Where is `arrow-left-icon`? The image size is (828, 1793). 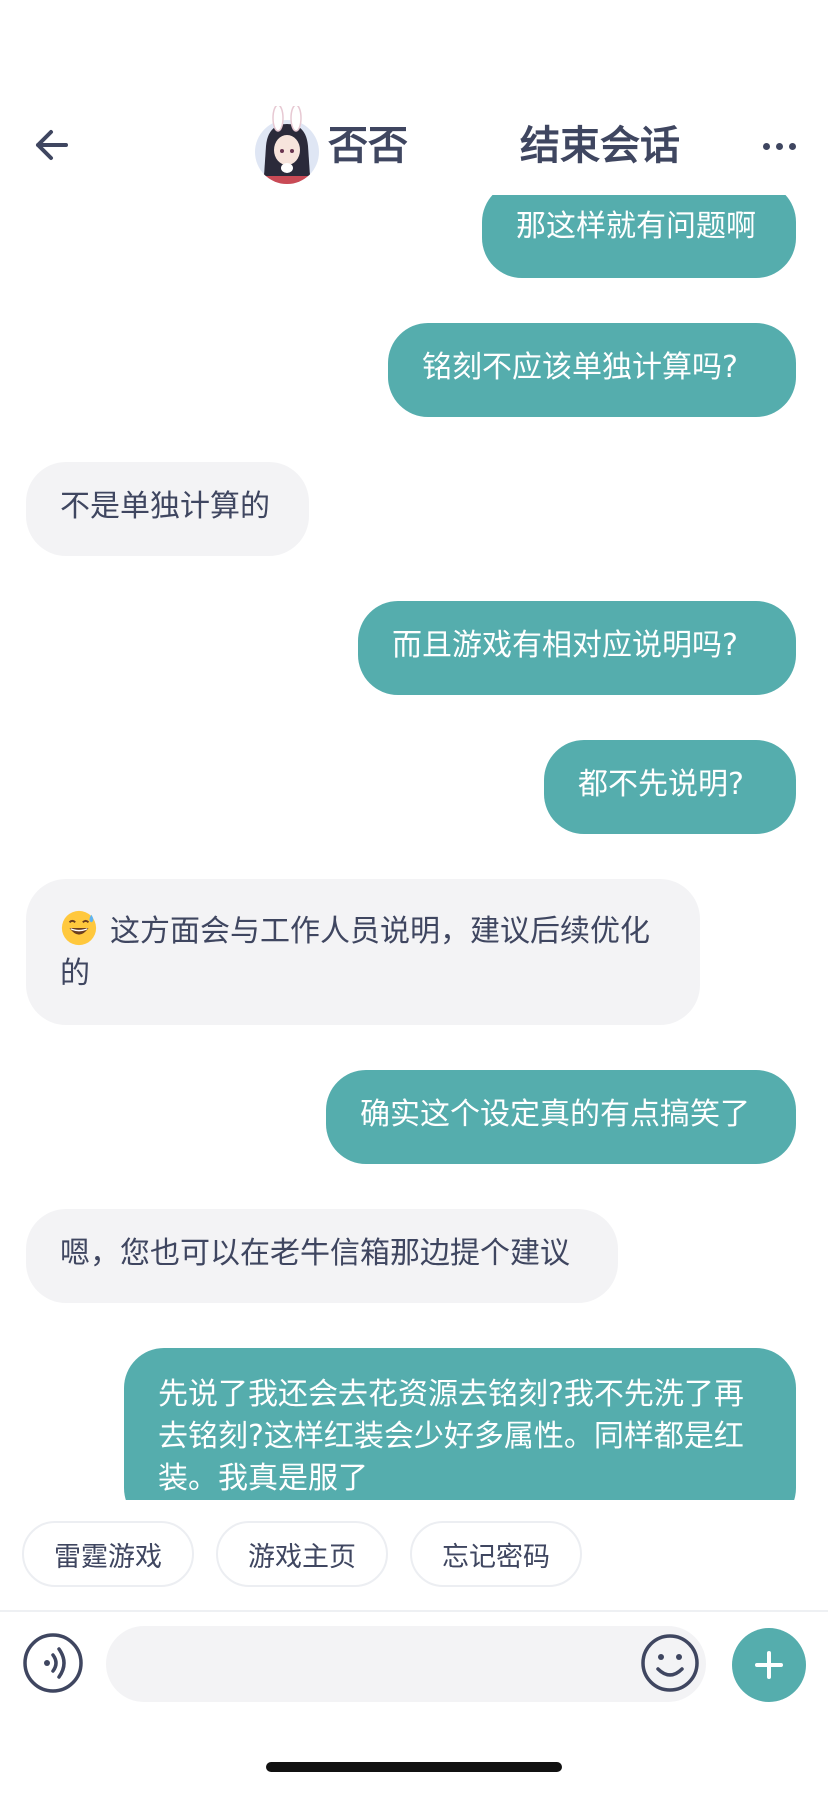 arrow-left-icon is located at coordinates (52, 145).